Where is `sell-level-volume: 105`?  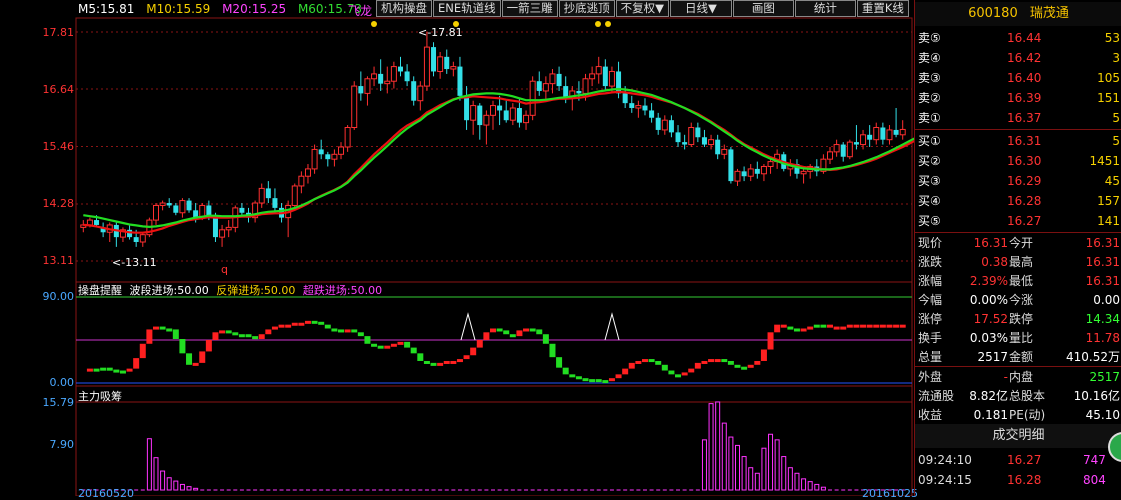
sell-level-volume: 105 is located at coordinates (1108, 78).